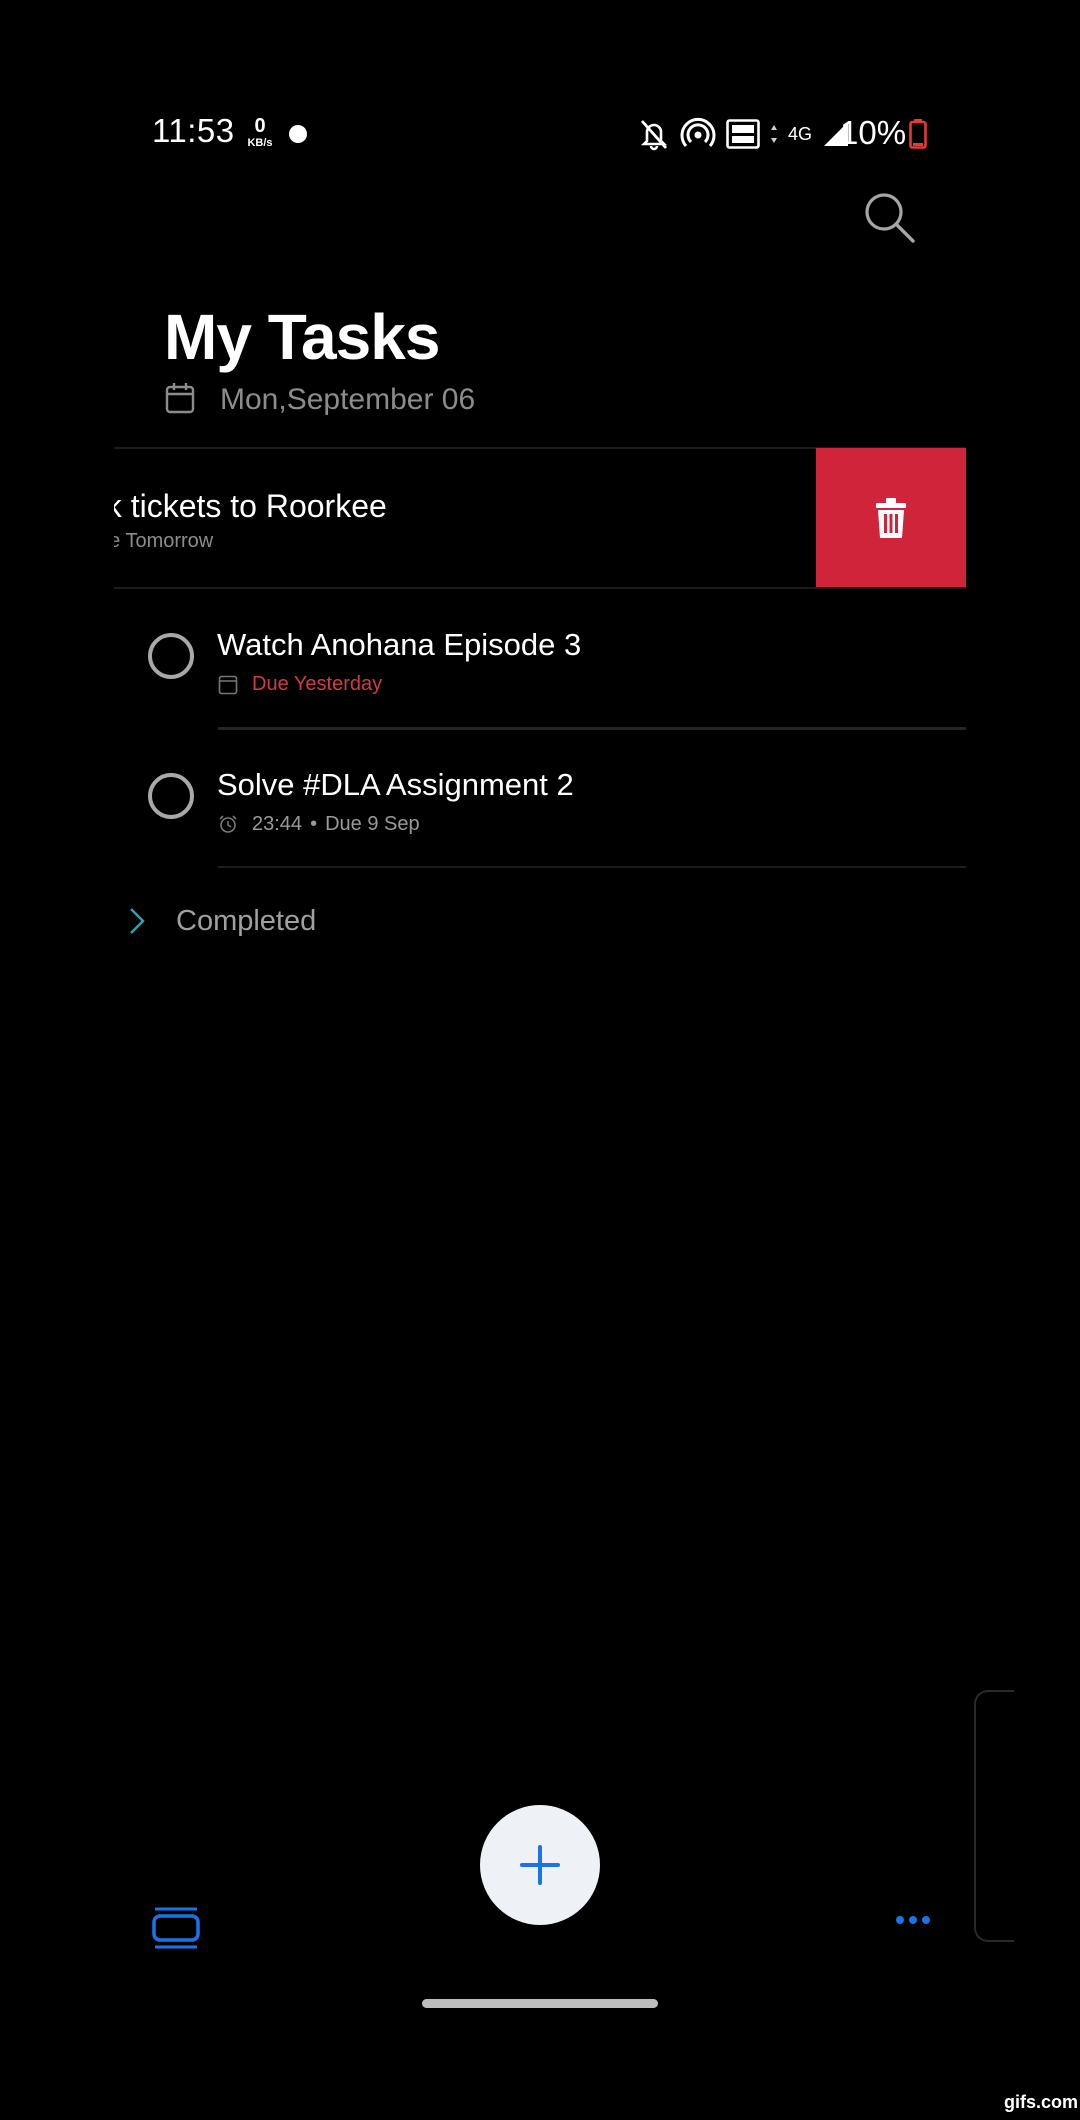  Describe the element at coordinates (592, 867) in the screenshot. I see `divider` at that location.